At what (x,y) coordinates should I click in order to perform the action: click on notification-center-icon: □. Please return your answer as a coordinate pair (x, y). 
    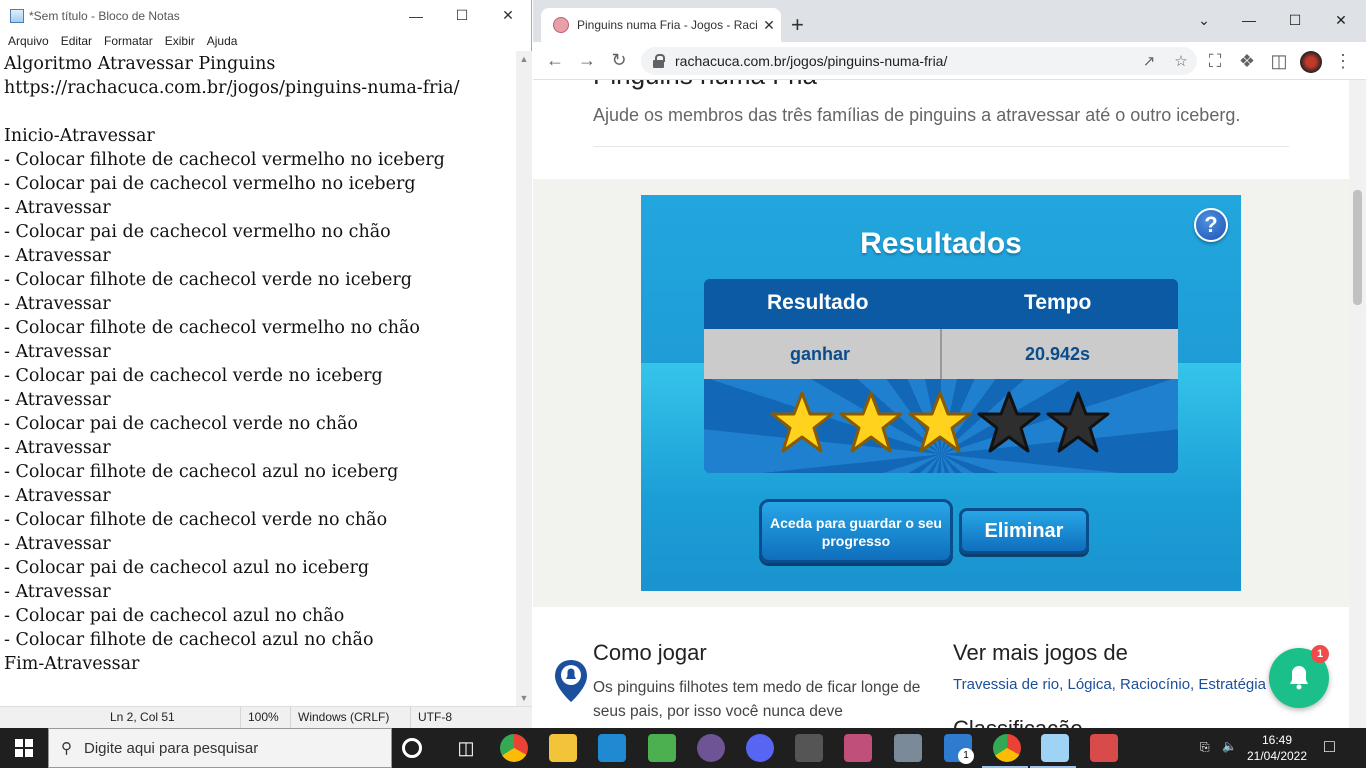
    Looking at the image, I should click on (1329, 746).